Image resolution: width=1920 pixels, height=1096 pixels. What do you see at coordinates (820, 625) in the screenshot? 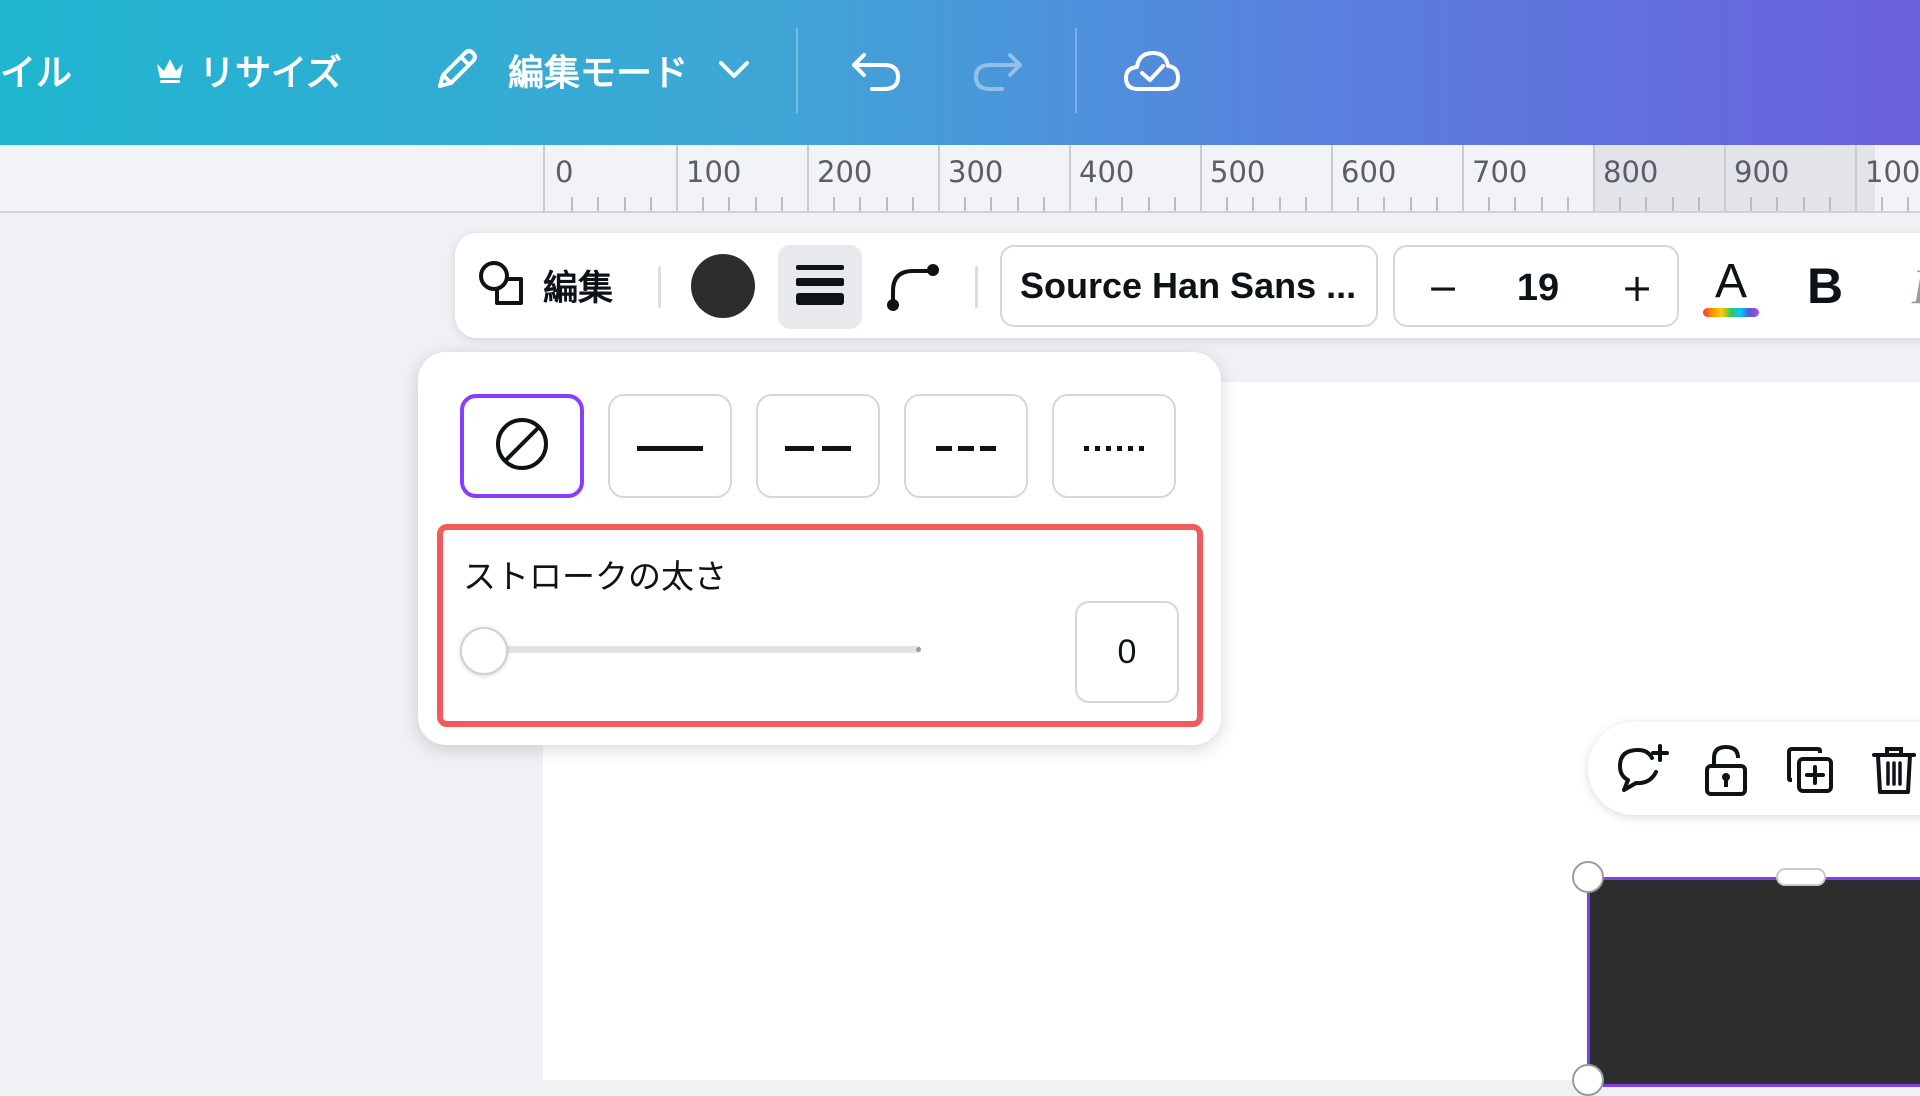
I see `stroke-weight-section: ストロークの太さ 0` at bounding box center [820, 625].